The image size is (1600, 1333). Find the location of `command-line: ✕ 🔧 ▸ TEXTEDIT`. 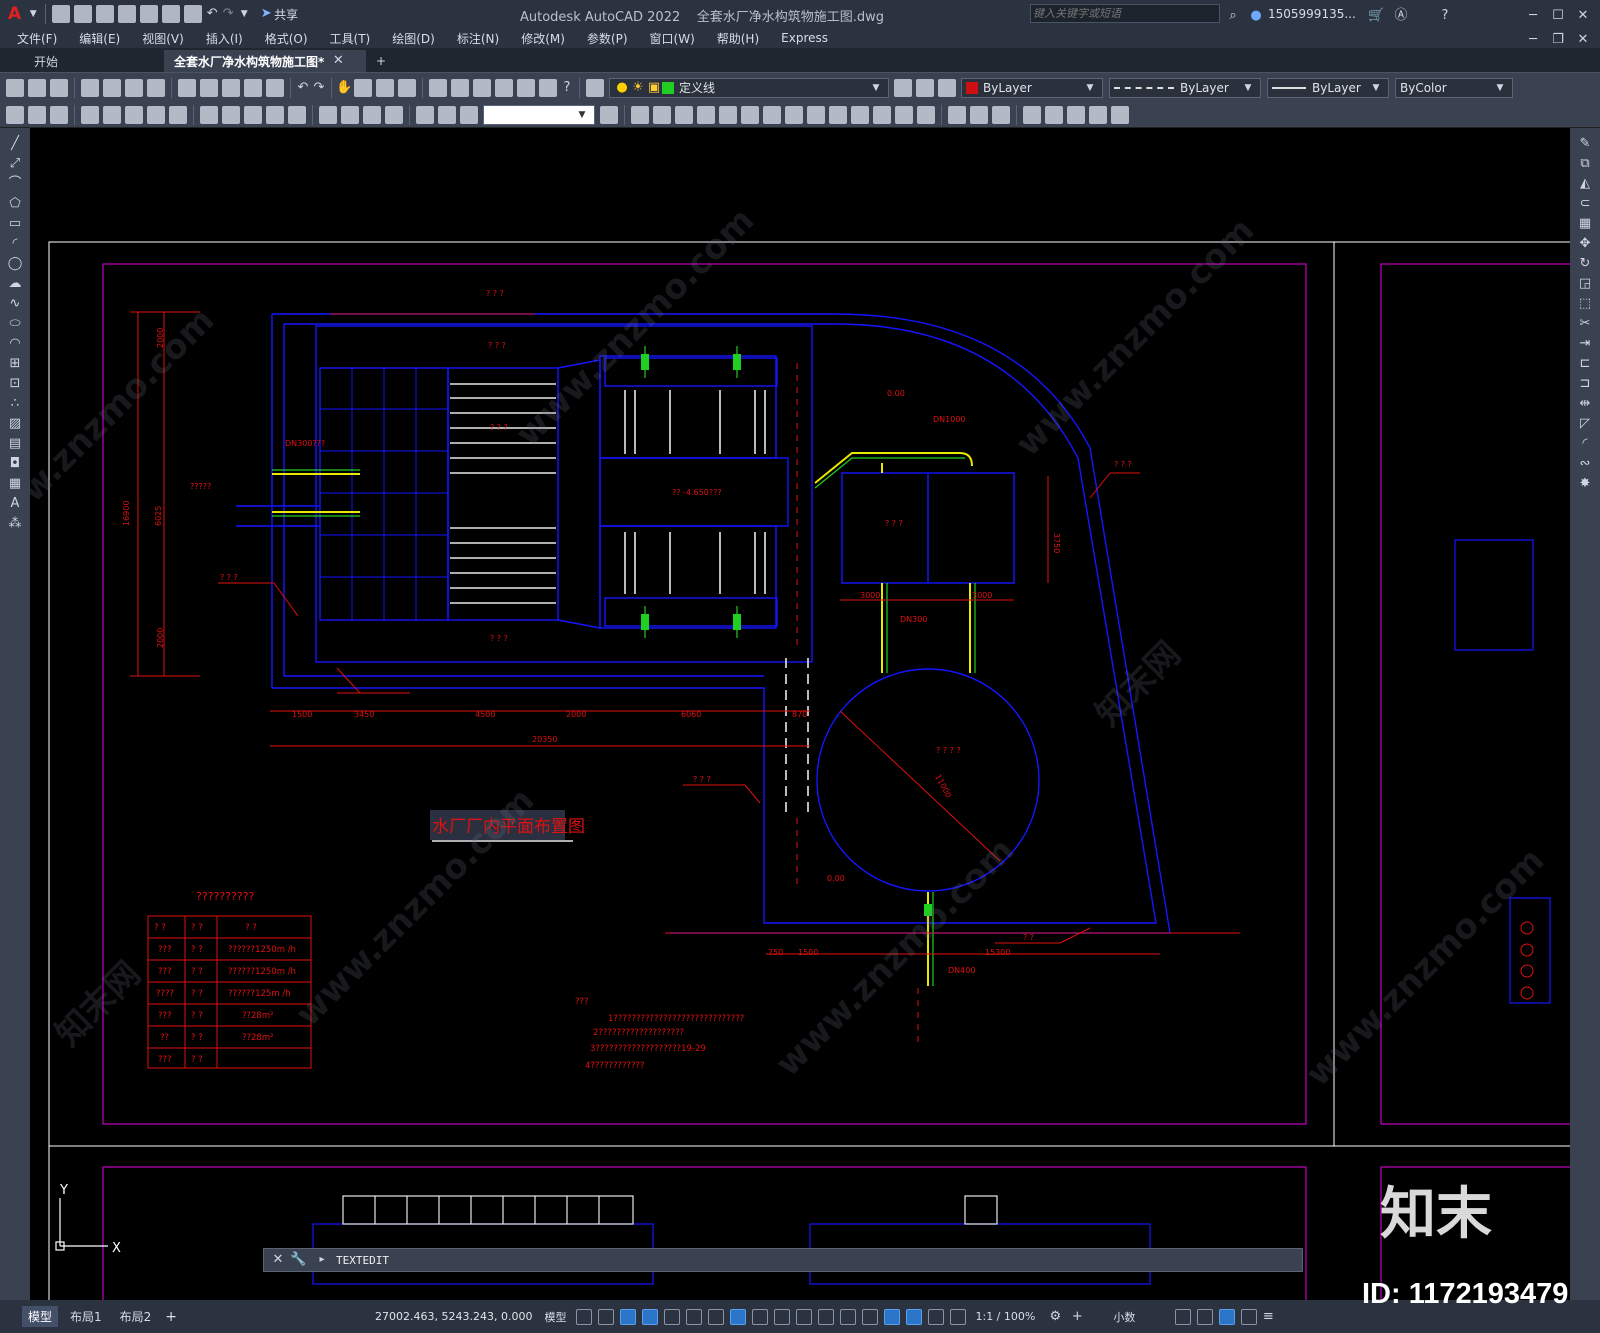

command-line: ✕ 🔧 ▸ TEXTEDIT is located at coordinates (783, 1260).